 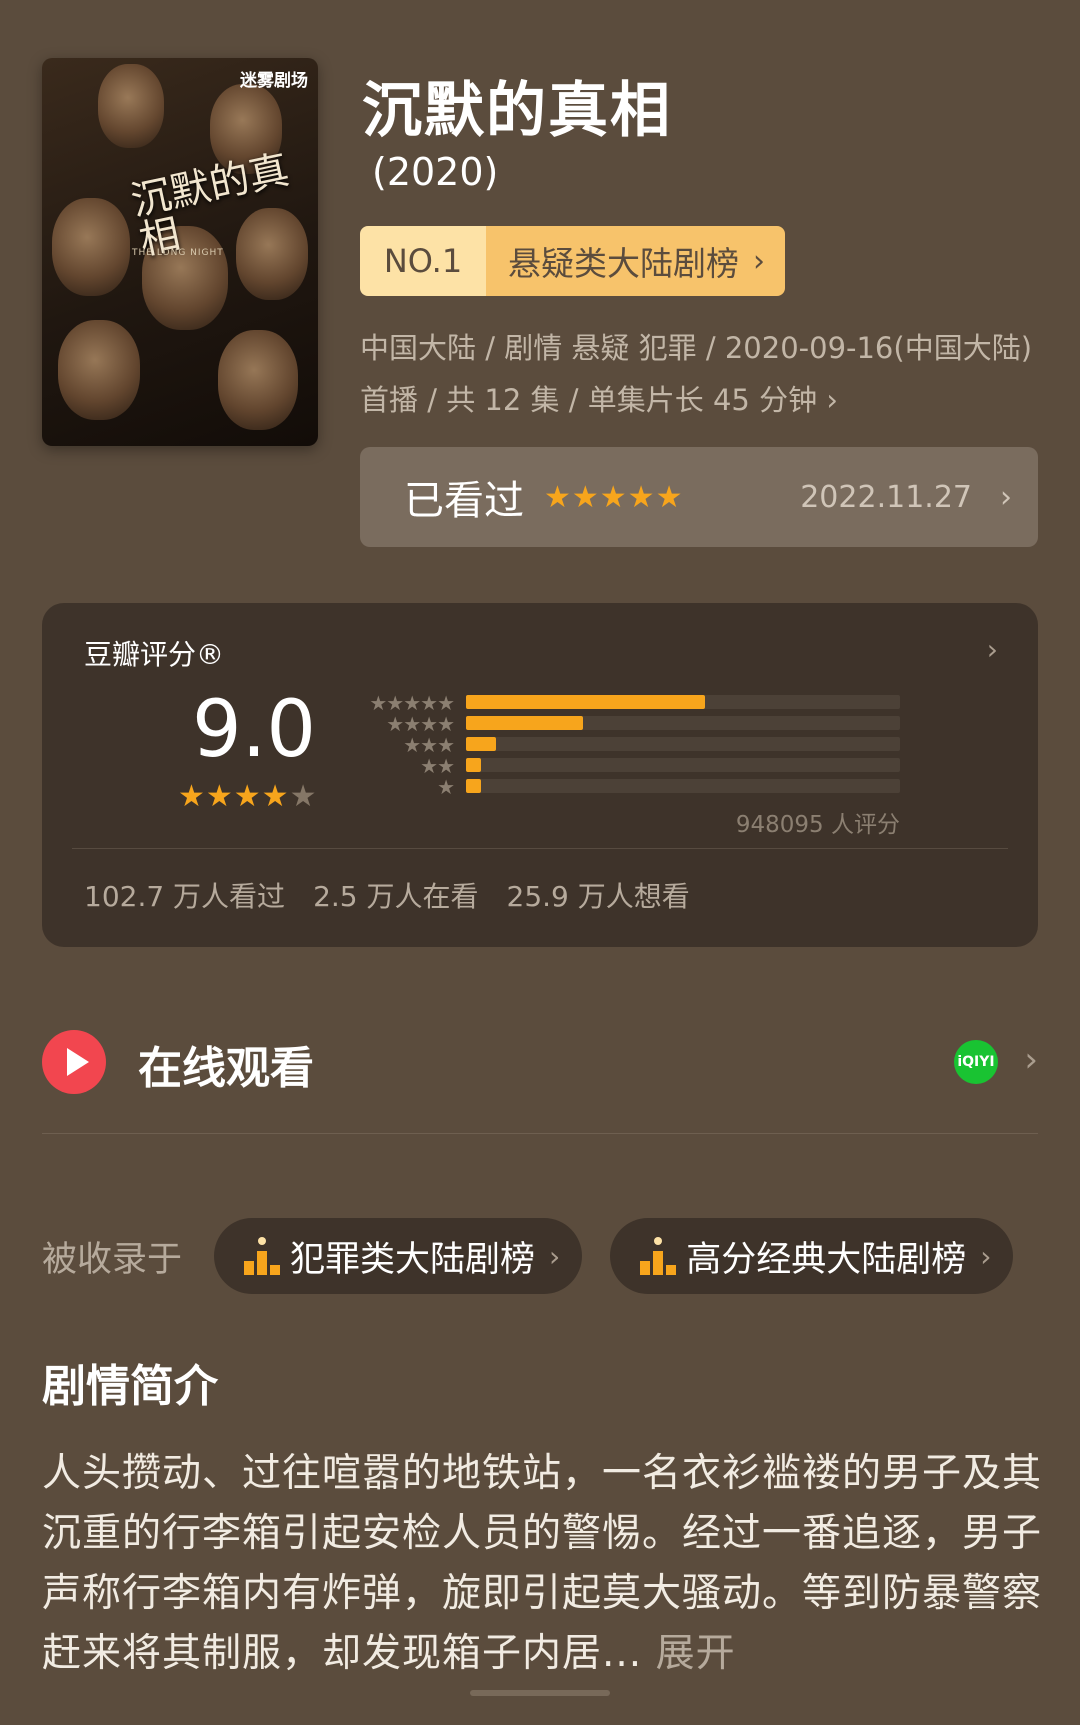 I want to click on star-level-3: ★★★, so click(x=429, y=745).